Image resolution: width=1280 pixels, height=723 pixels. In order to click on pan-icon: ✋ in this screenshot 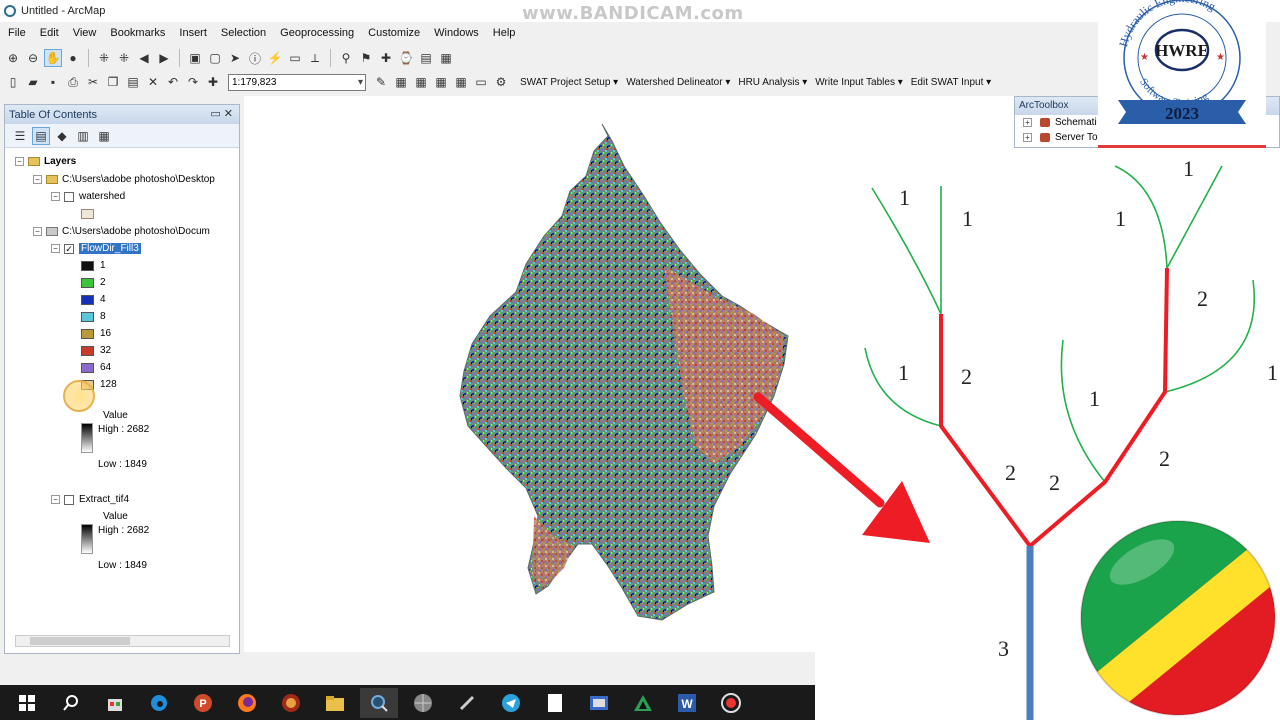, I will do `click(53, 58)`.